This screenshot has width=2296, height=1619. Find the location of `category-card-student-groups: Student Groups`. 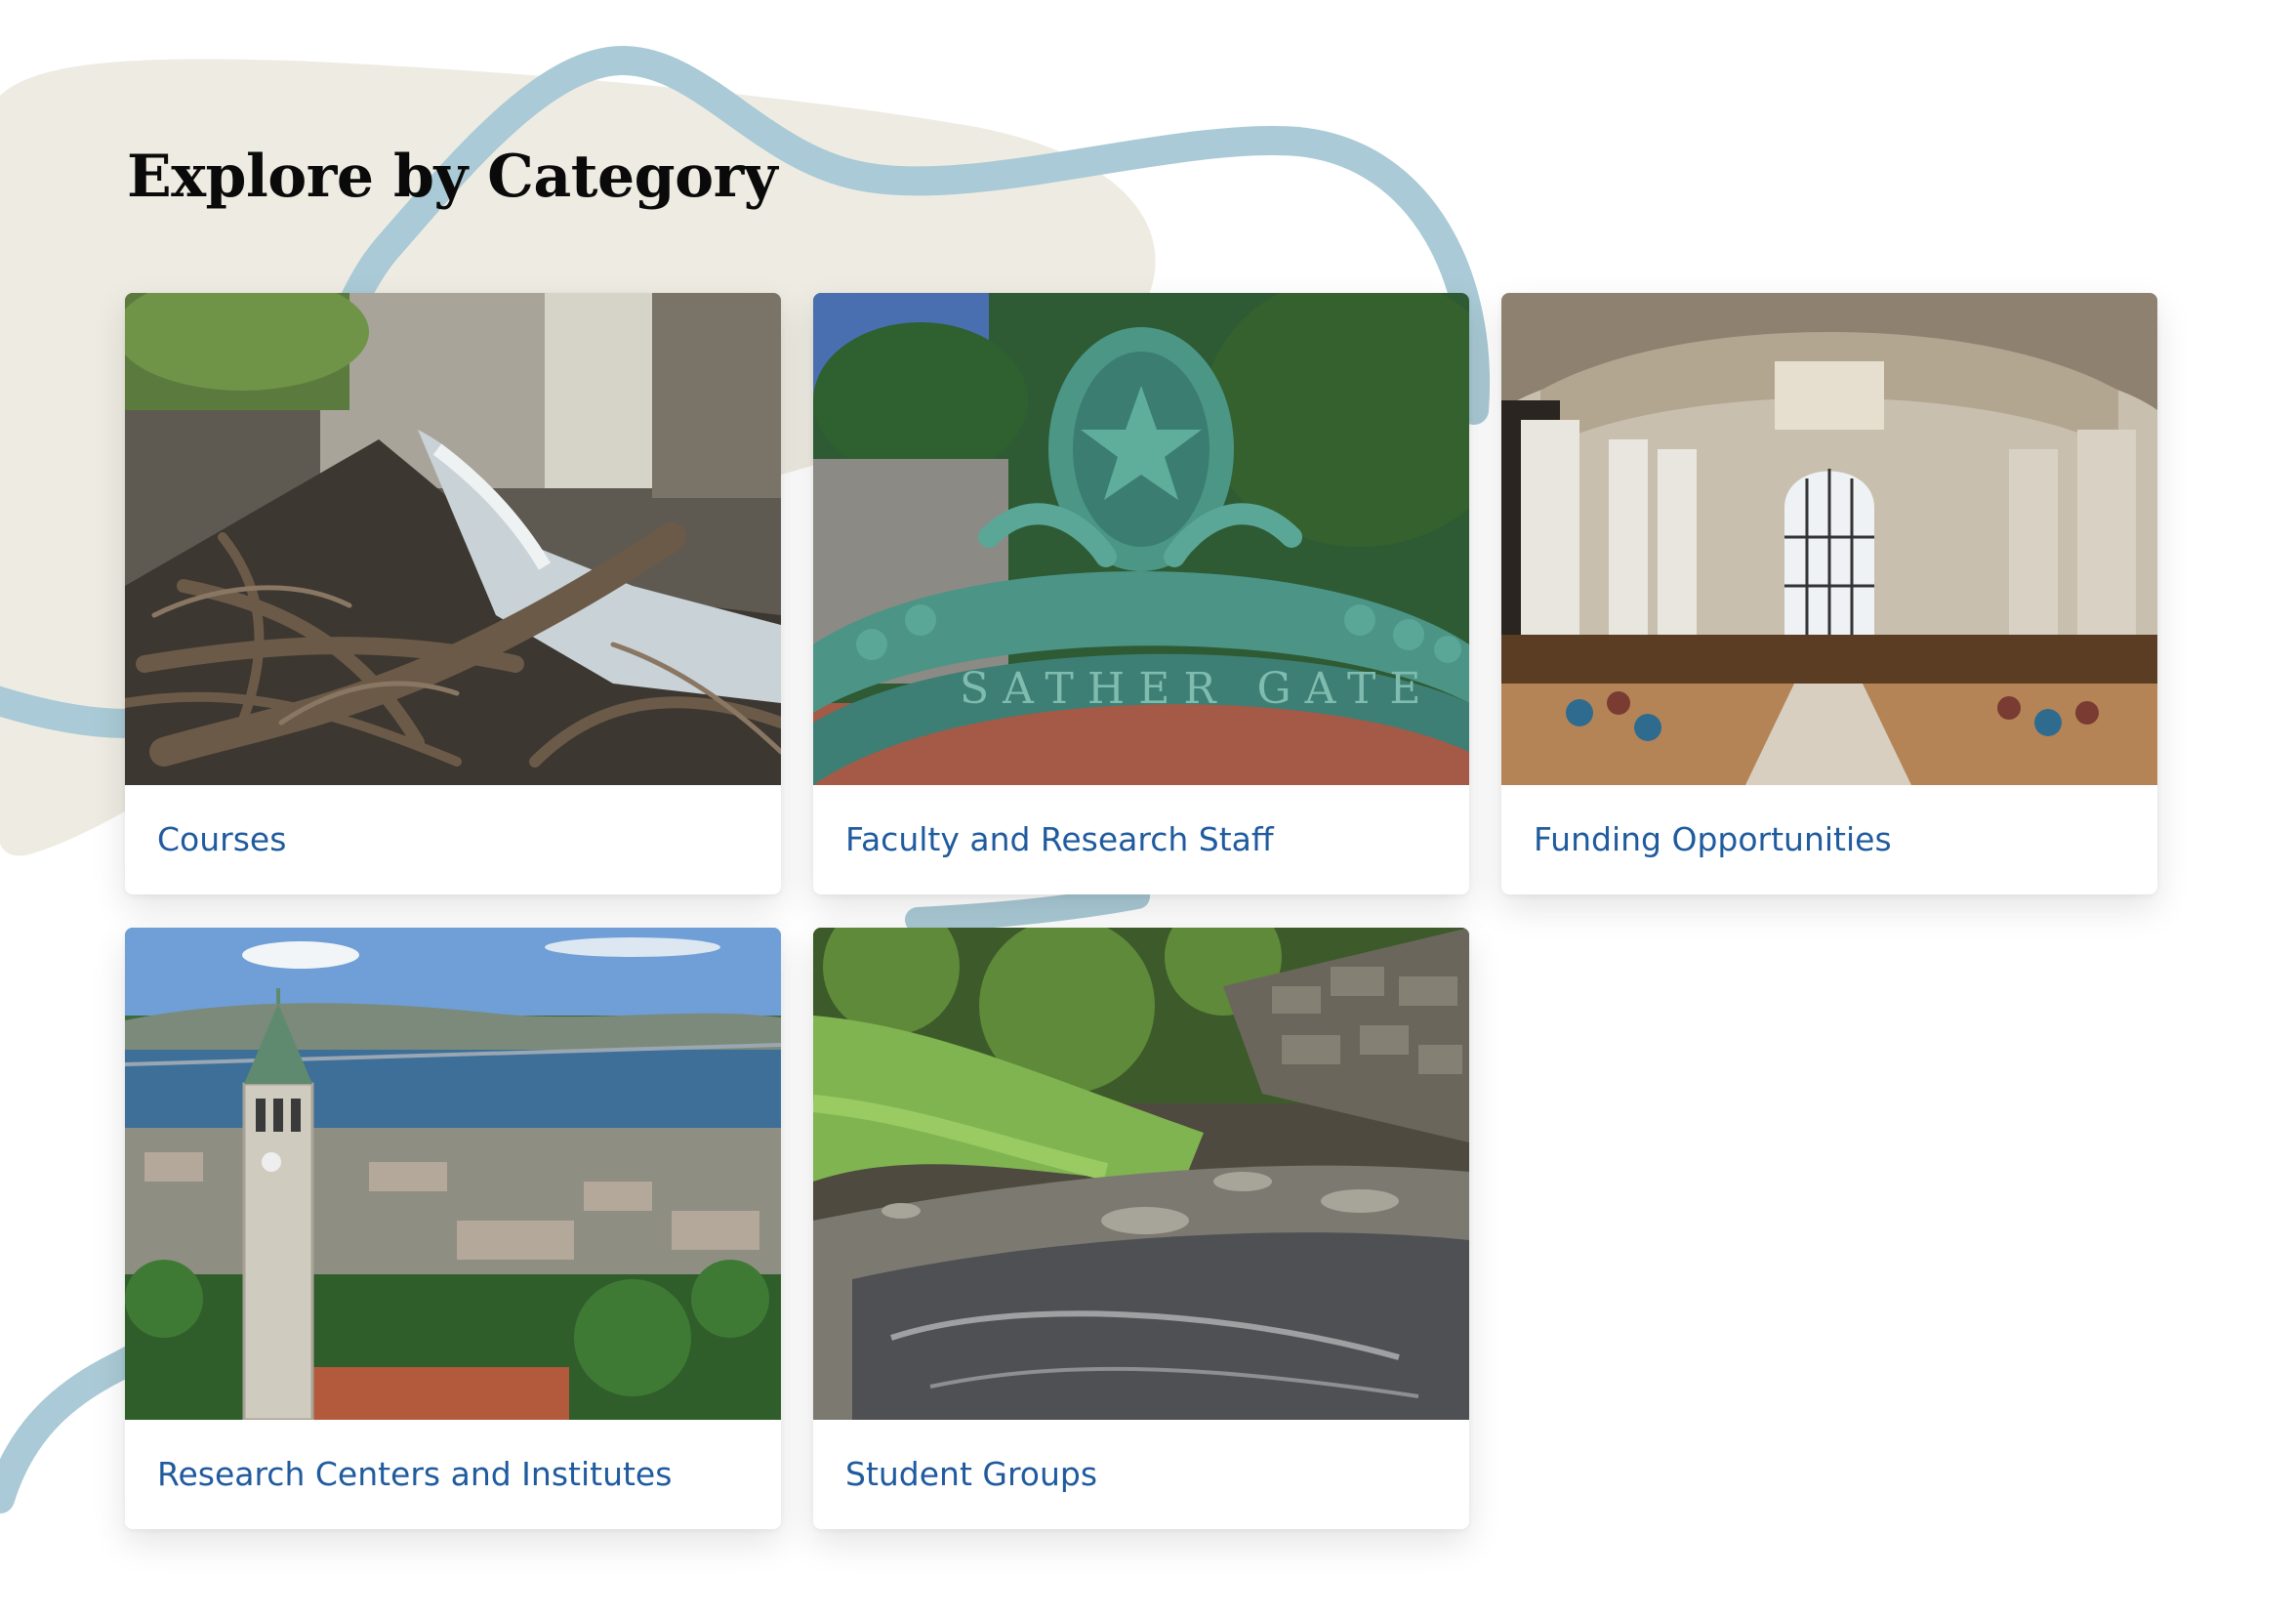

category-card-student-groups: Student Groups is located at coordinates (1141, 1229).